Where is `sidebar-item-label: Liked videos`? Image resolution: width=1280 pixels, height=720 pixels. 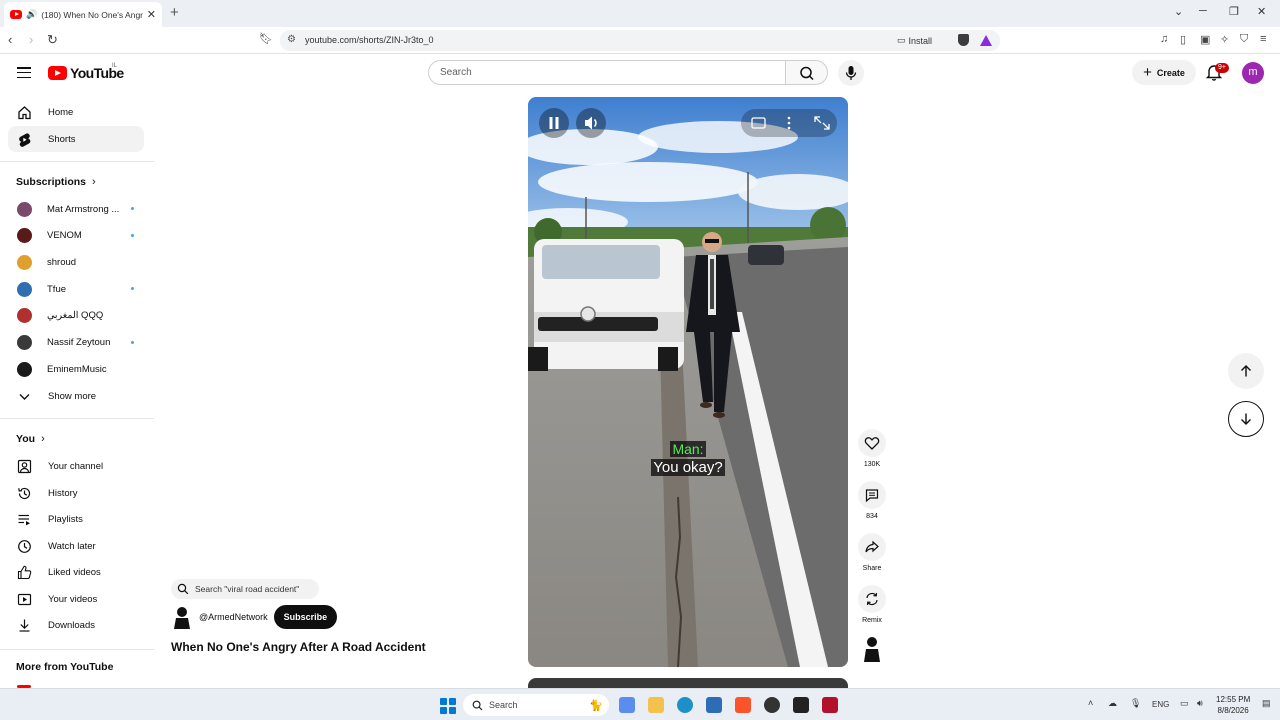 sidebar-item-label: Liked videos is located at coordinates (74, 572).